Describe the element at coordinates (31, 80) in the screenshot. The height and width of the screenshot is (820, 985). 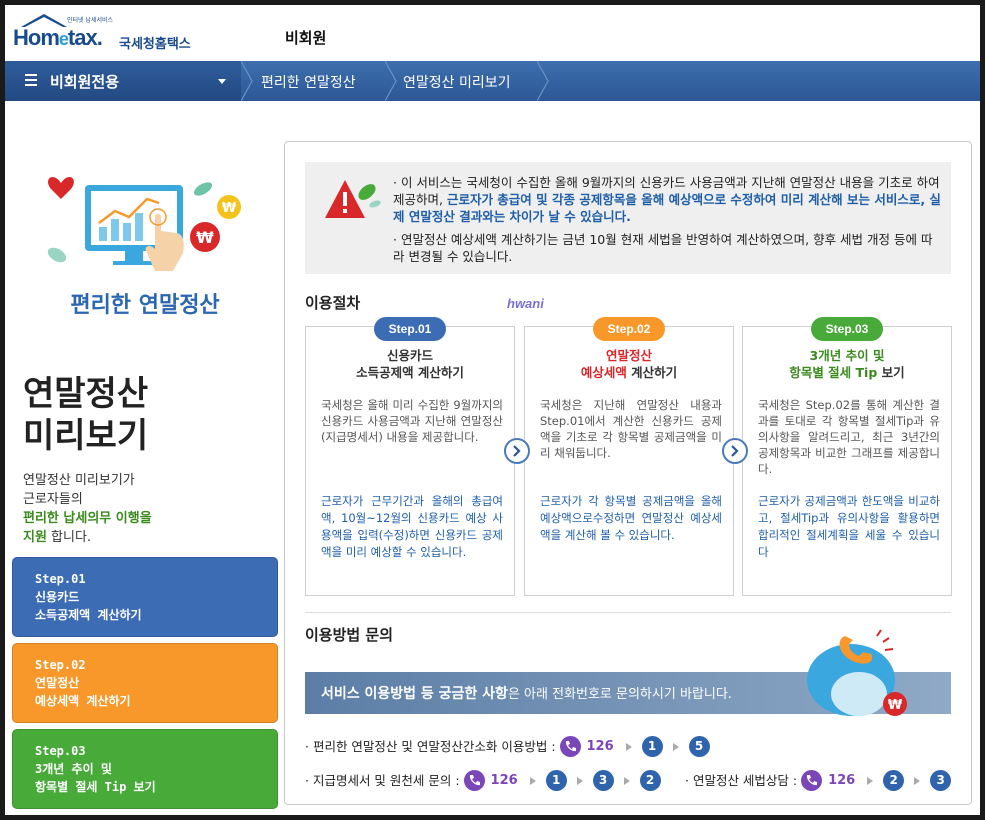
I see `menu-icon` at that location.